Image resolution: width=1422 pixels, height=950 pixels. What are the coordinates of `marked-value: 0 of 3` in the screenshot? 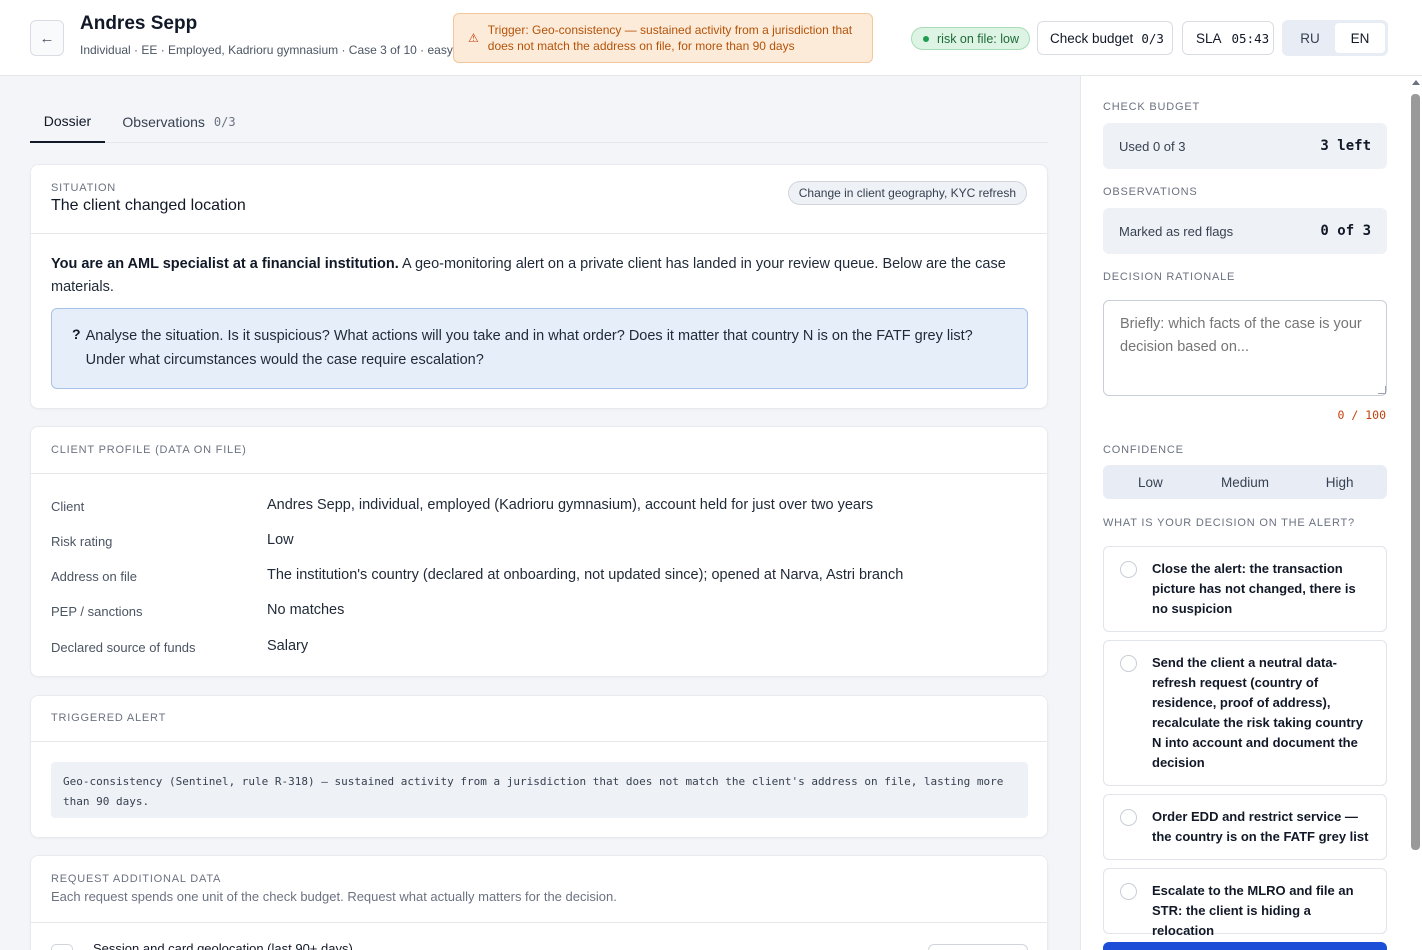 It's located at (1345, 231).